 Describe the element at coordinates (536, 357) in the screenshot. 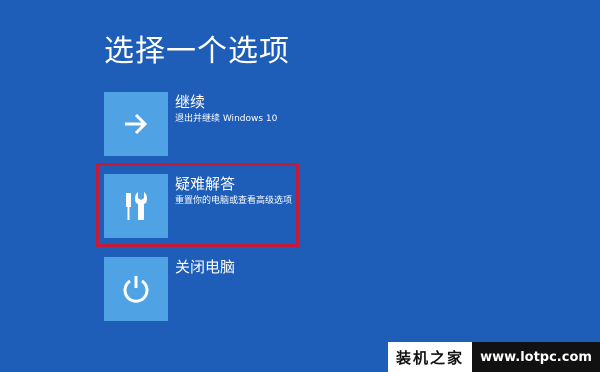

I see `watermark-url: www.lotpc.com` at that location.